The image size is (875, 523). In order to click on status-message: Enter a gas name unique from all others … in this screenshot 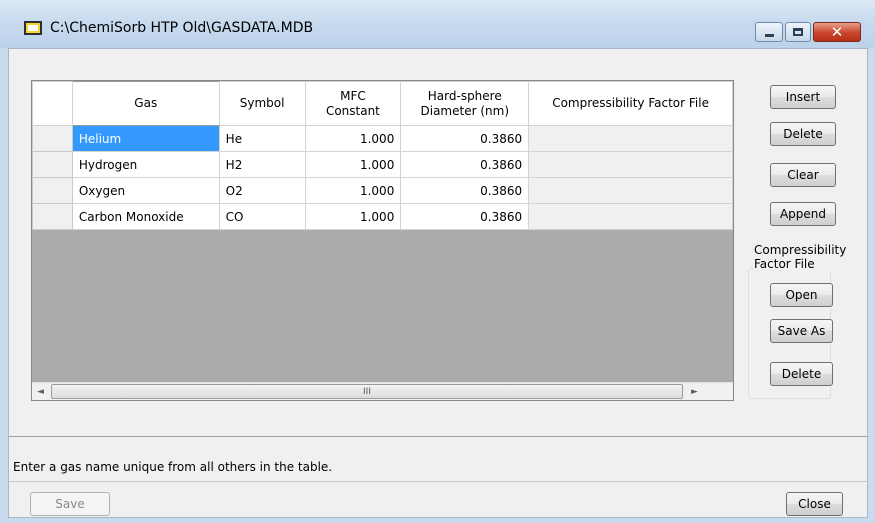, I will do `click(173, 467)`.